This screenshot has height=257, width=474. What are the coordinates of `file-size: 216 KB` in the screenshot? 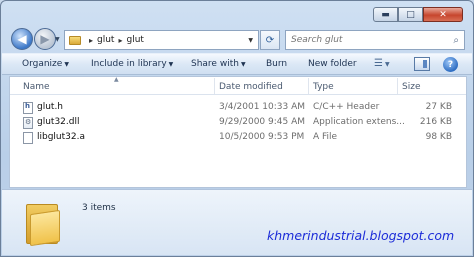 It's located at (435, 122).